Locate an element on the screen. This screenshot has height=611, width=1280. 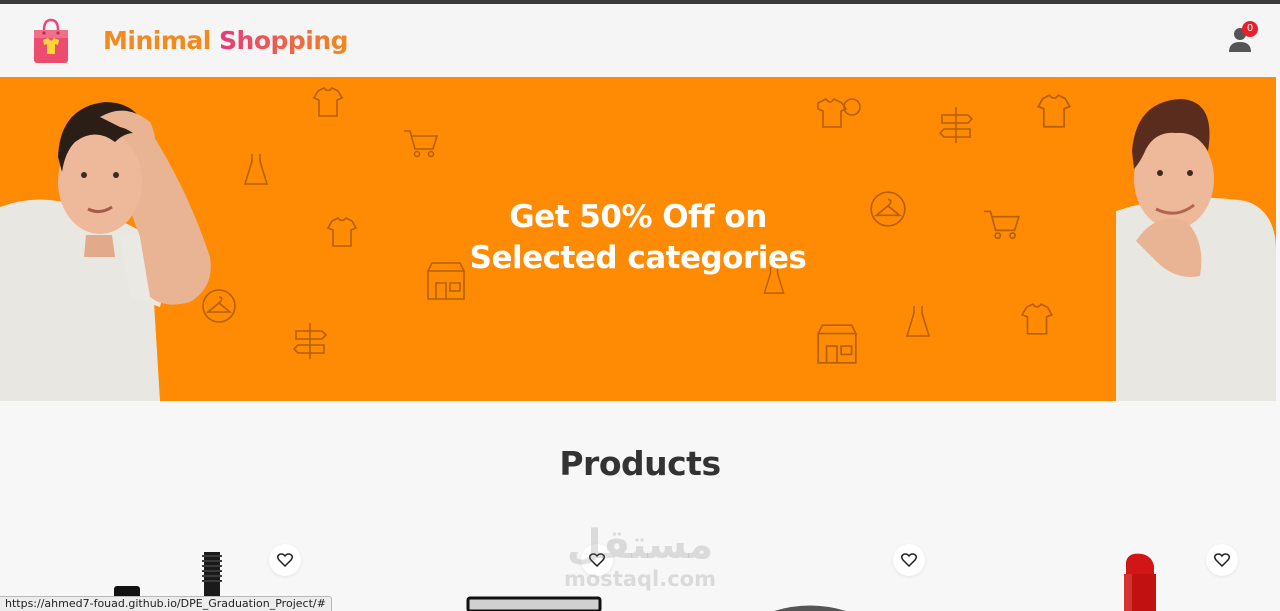
brand-name: Minimal Shopping is located at coordinates (226, 40).